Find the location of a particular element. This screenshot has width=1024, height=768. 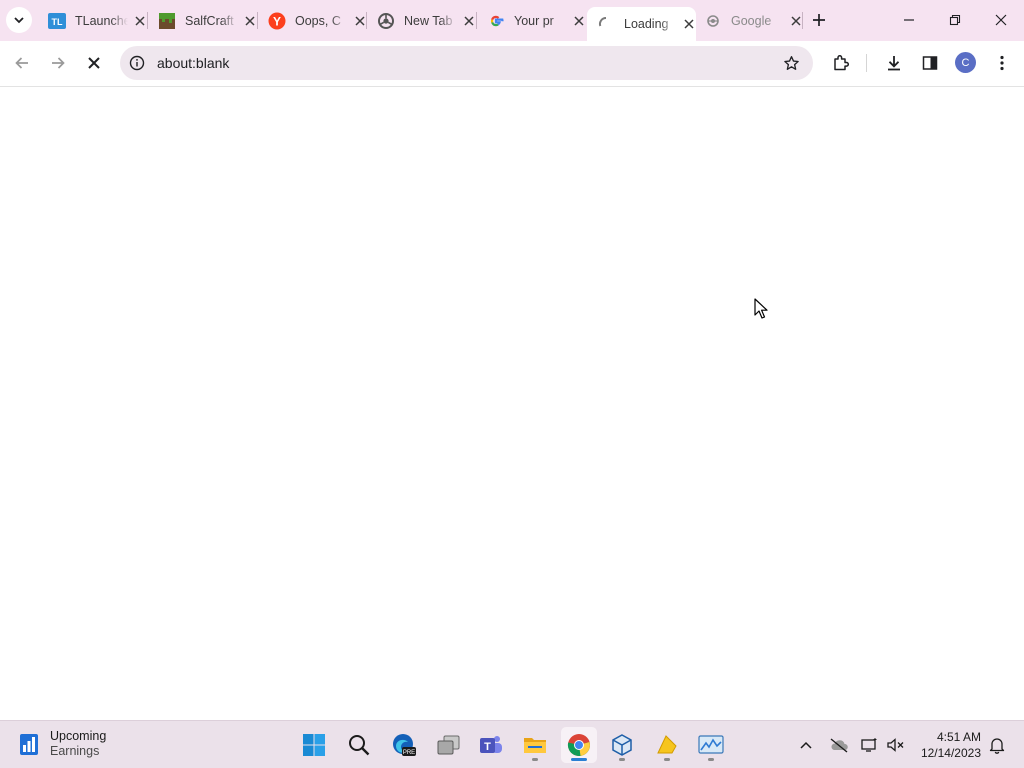

close-window-button is located at coordinates (1001, 20).